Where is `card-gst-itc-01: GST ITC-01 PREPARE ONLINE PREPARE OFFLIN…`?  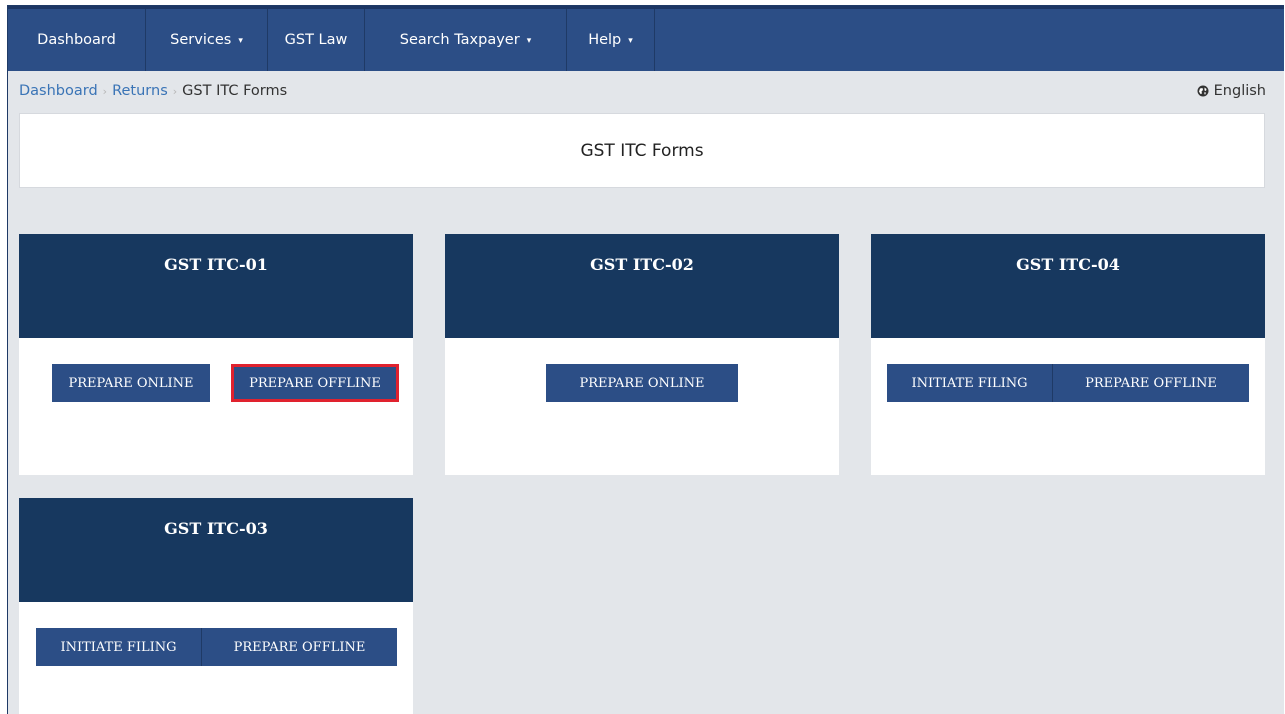 card-gst-itc-01: GST ITC-01 PREPARE ONLINE PREPARE OFFLIN… is located at coordinates (216, 354).